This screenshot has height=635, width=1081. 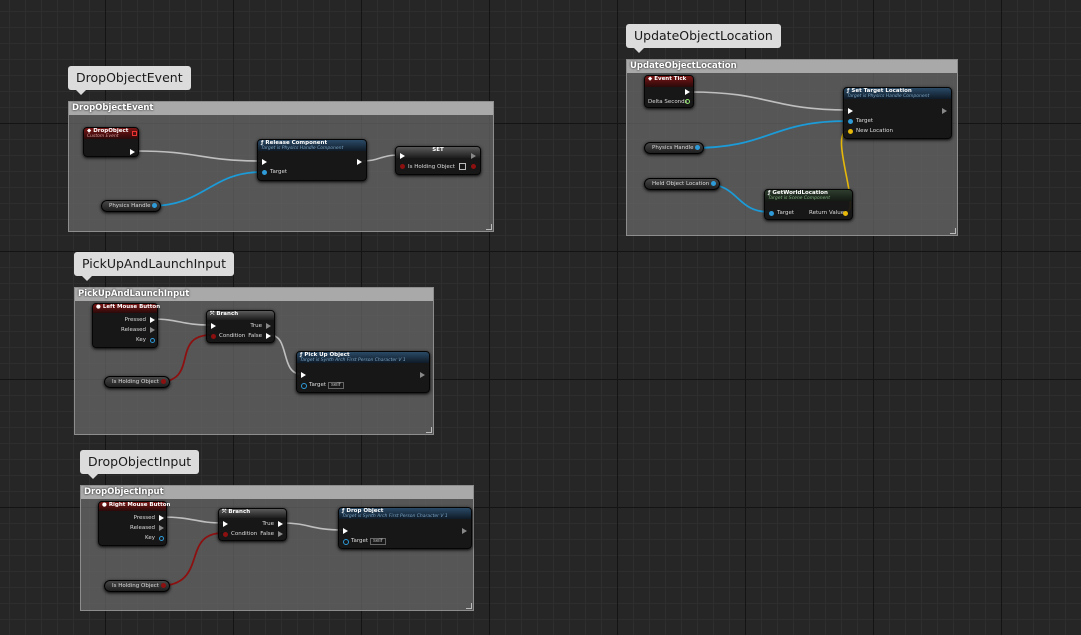 What do you see at coordinates (336, 385) in the screenshot?
I see `self-default: self` at bounding box center [336, 385].